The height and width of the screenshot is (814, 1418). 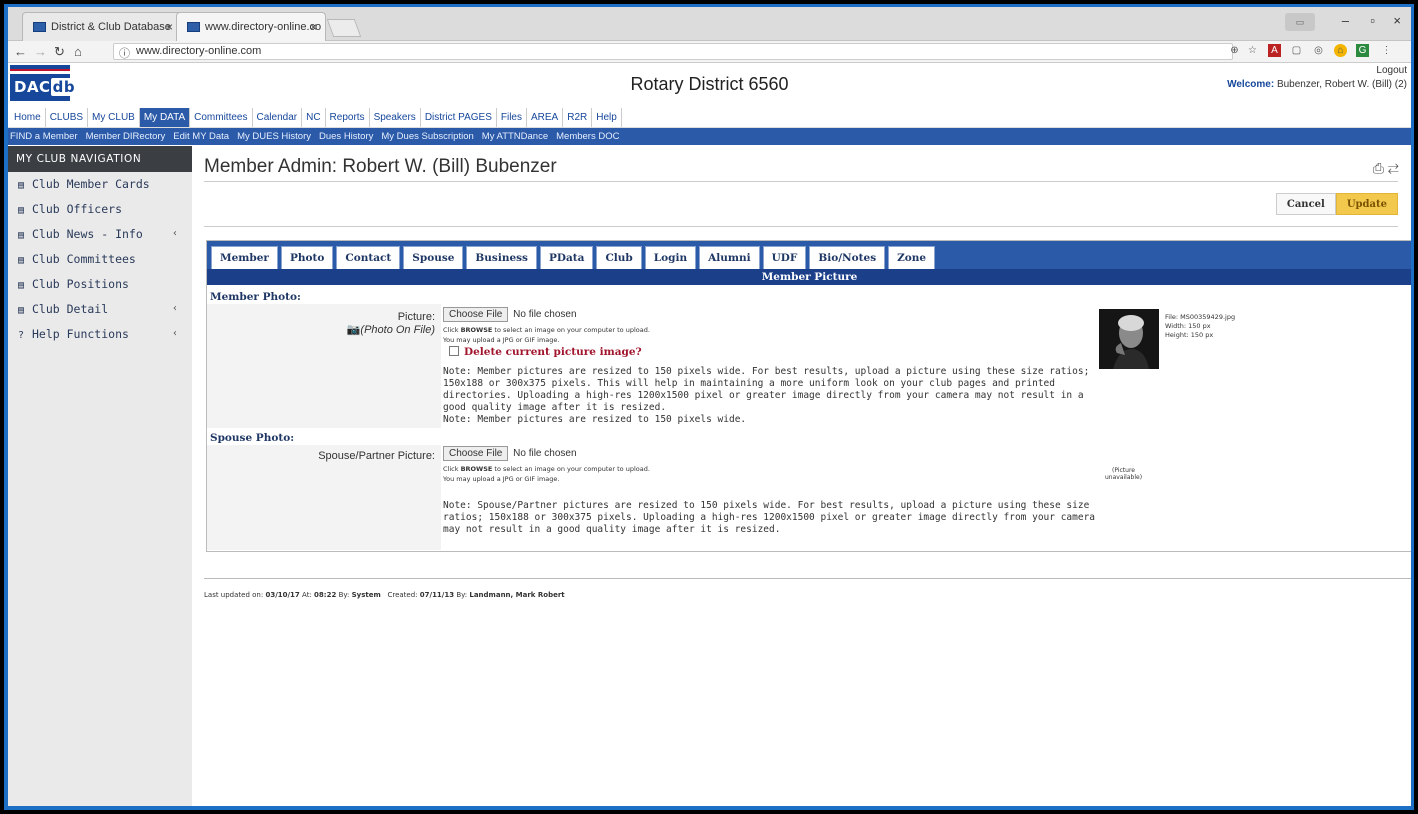 I want to click on main-menu-clubs: CLUBS, so click(x=67, y=117).